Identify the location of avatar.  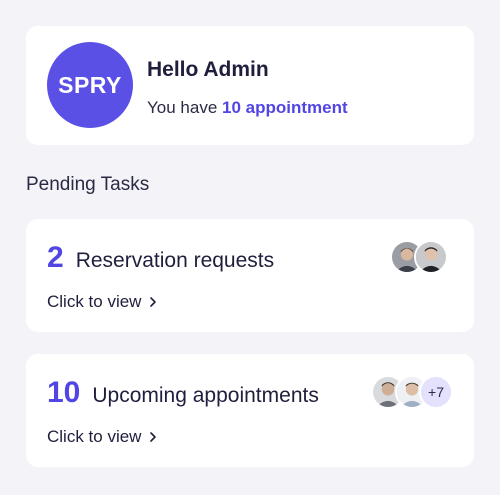
(431, 257).